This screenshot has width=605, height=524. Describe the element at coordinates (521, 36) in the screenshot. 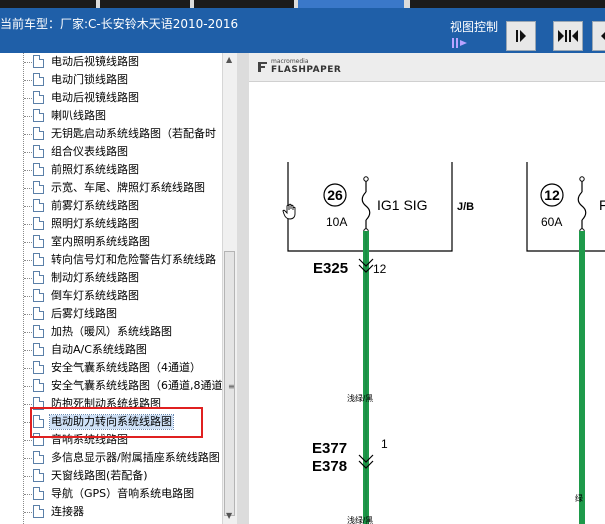

I see `page-forward-button` at that location.